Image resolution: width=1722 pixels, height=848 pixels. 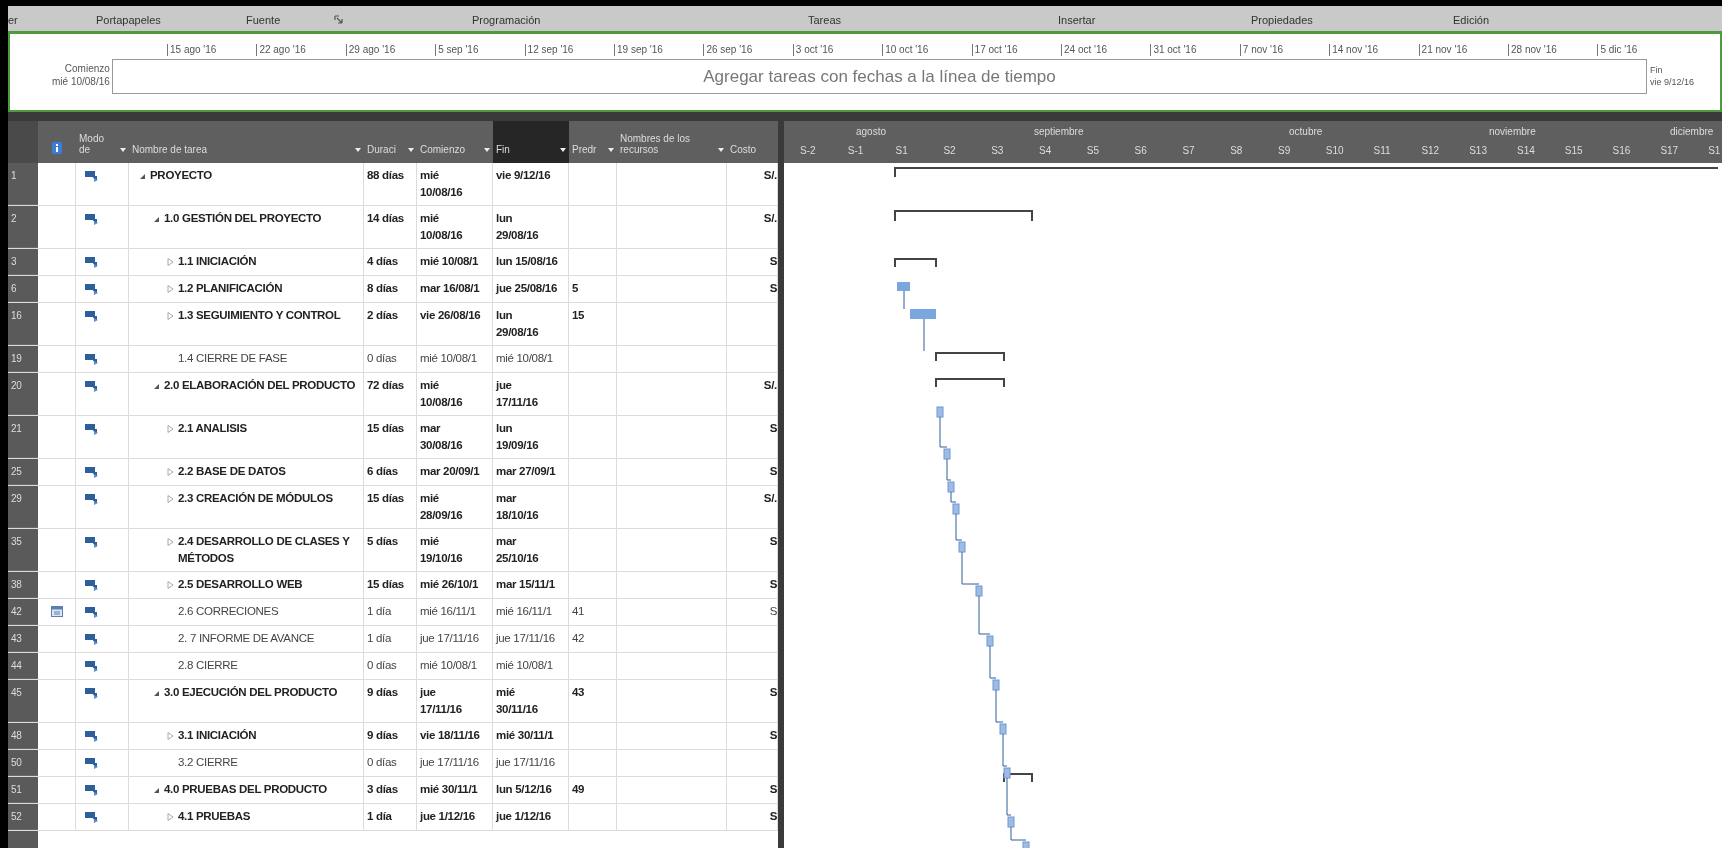 I want to click on task-name: 2.4 DESARROLLO DE CLASES Y MÉTODOS, so click(x=264, y=550).